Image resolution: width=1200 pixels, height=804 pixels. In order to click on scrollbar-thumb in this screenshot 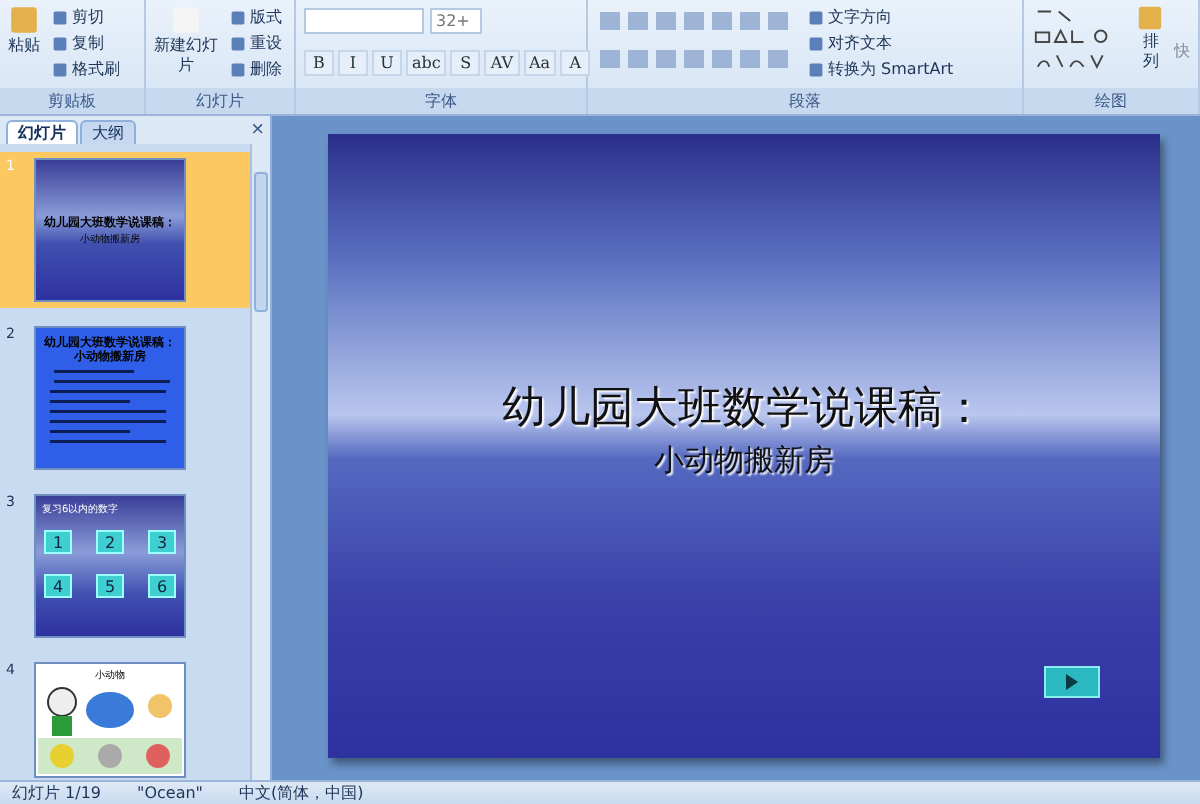, I will do `click(261, 242)`.